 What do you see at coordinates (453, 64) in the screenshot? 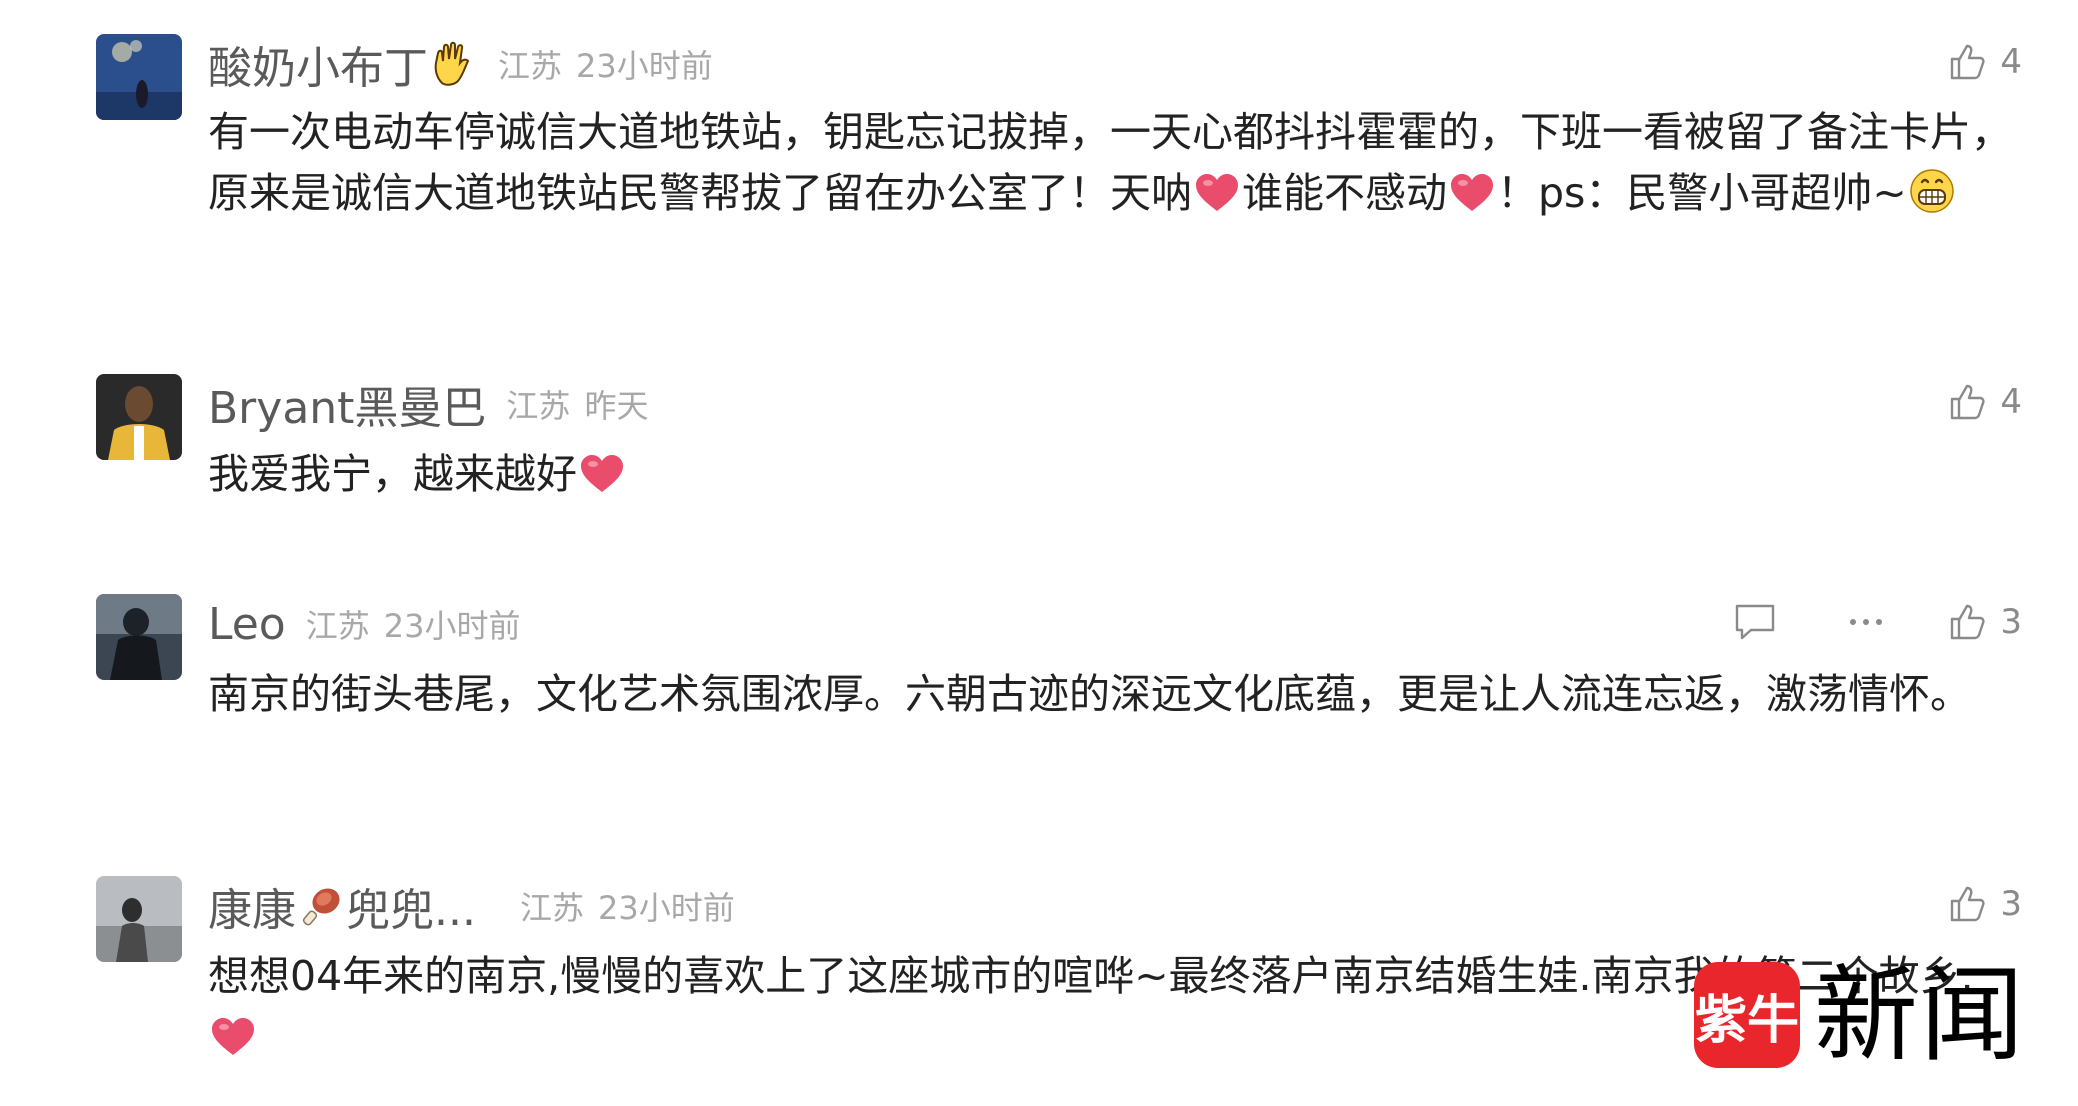
I see `raised-hand-emoji-icon` at bounding box center [453, 64].